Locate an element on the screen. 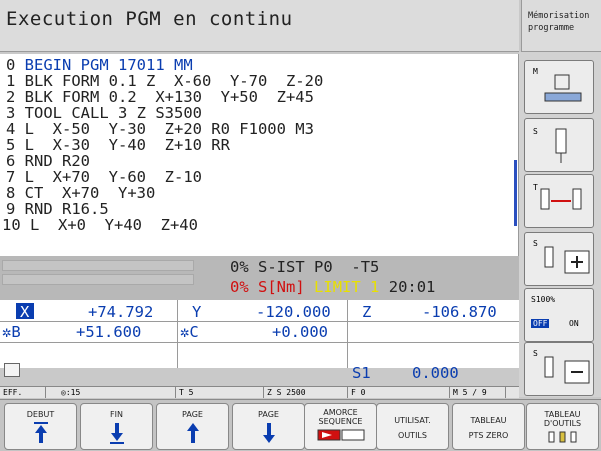  program-line: 3 TOOL CALL 3 Z S3500 is located at coordinates (104, 113).